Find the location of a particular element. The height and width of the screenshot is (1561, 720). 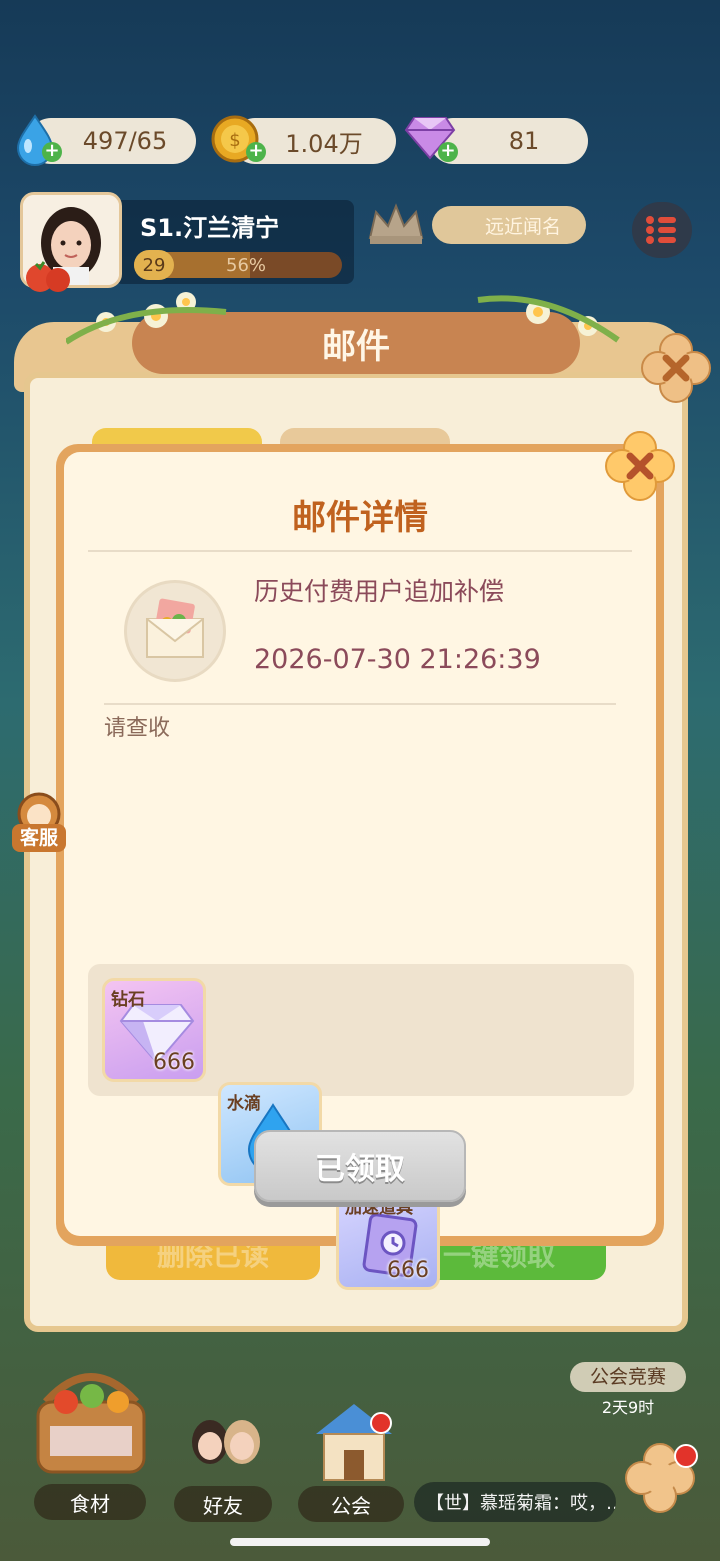

level-percent: 56% is located at coordinates (246, 265).